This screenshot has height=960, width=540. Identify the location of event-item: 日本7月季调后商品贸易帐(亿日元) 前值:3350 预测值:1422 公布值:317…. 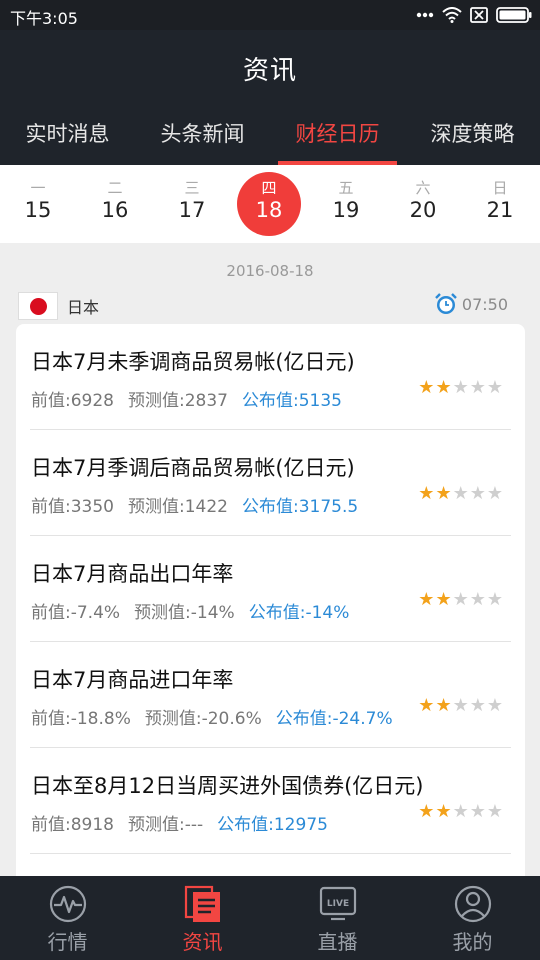
(270, 483).